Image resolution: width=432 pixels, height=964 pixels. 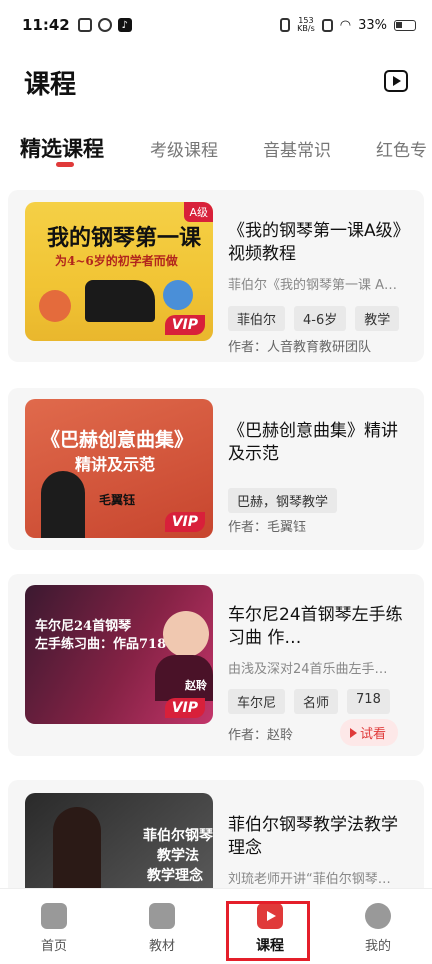 I want to click on nav-home: 首页, so click(x=54, y=928).